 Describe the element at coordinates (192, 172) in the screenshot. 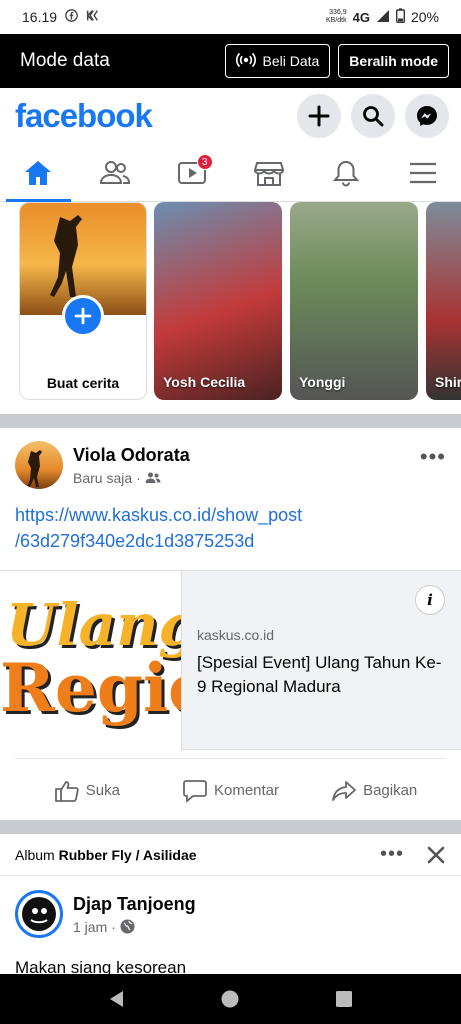

I see `tab-watch: 3` at that location.